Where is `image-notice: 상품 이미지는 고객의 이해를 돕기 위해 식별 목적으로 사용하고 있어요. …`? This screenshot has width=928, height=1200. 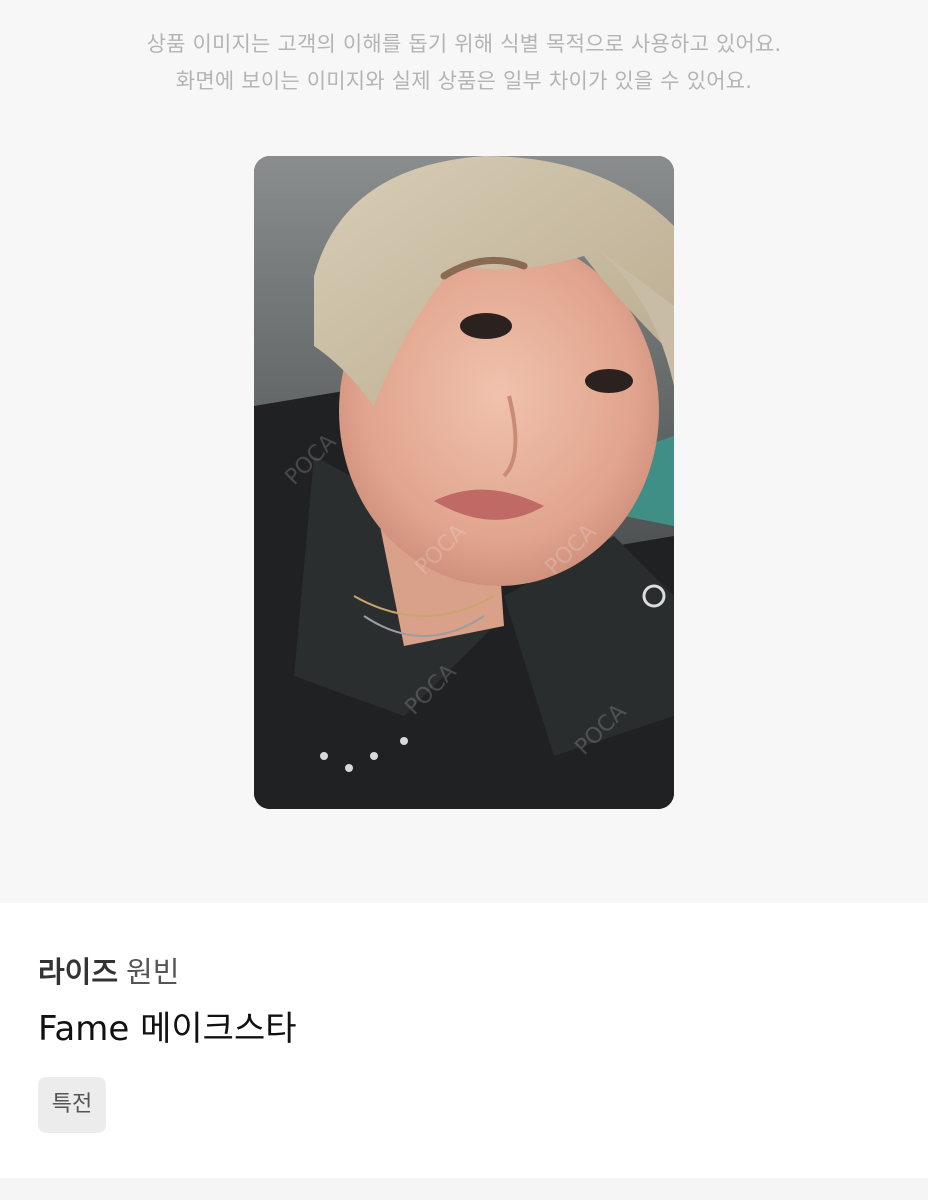
image-notice: 상품 이미지는 고객의 이해를 돕기 위해 식별 목적으로 사용하고 있어요. … is located at coordinates (464, 63).